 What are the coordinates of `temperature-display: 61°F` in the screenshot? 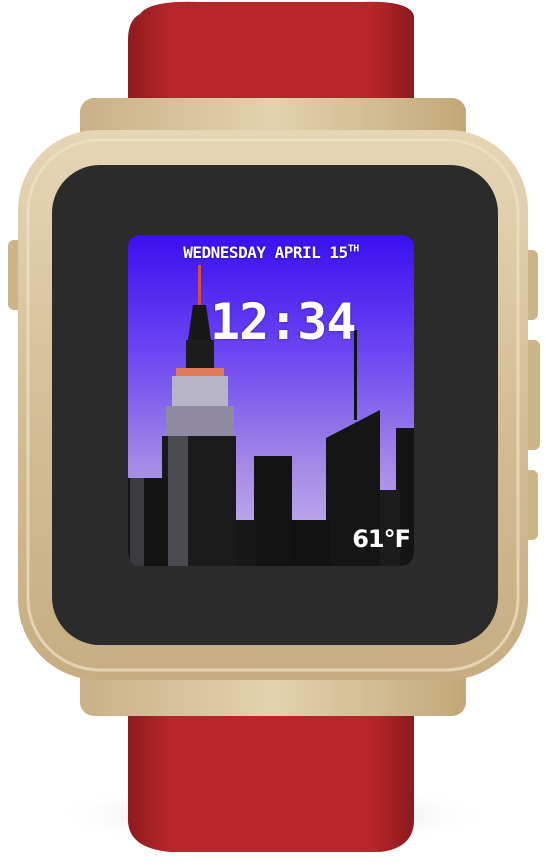 It's located at (381, 539).